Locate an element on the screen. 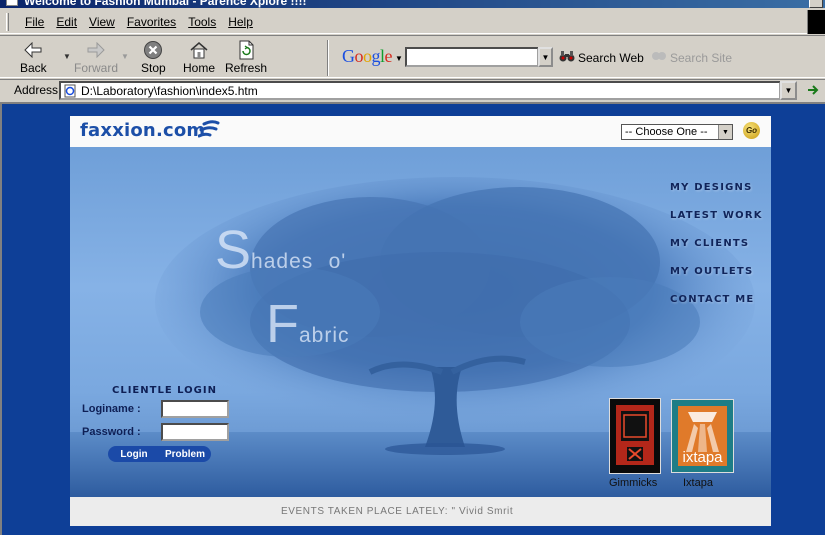 The width and height of the screenshot is (825, 535). go-button: Go is located at coordinates (751, 130).